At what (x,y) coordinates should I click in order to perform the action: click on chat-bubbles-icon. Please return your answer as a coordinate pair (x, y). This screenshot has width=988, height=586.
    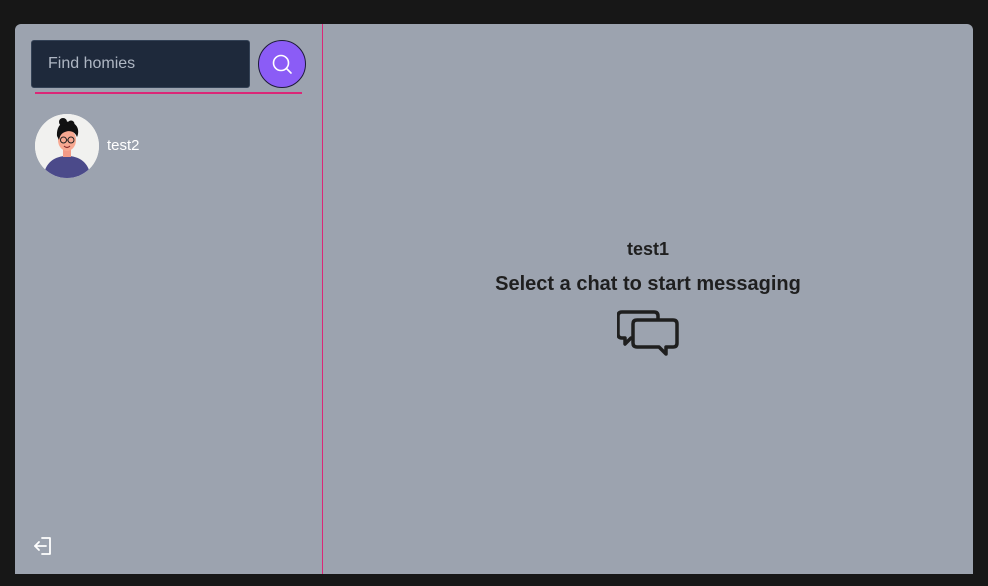
    Looking at the image, I should click on (648, 332).